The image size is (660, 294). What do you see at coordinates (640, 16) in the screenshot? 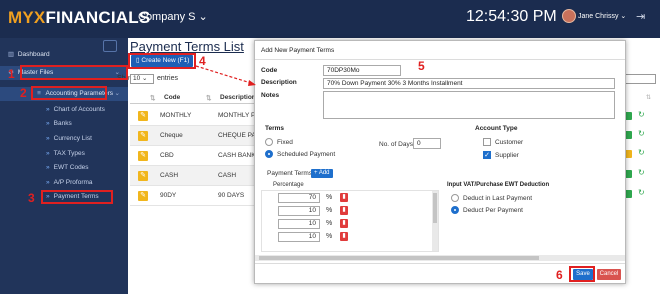
I see `logout-icon: ⇥` at bounding box center [640, 16].